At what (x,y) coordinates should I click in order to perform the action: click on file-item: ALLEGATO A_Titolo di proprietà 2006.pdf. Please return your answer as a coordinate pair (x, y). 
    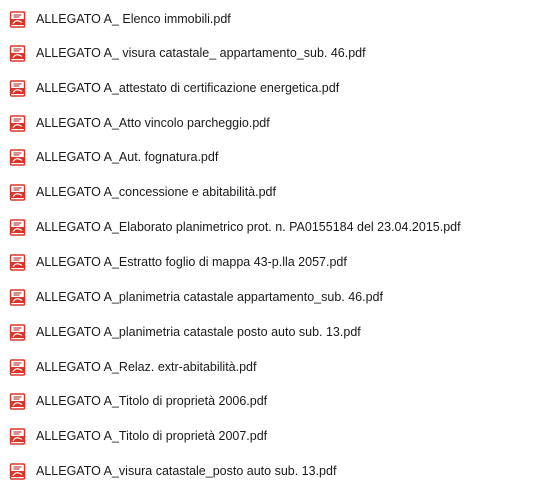
    Looking at the image, I should click on (138, 401).